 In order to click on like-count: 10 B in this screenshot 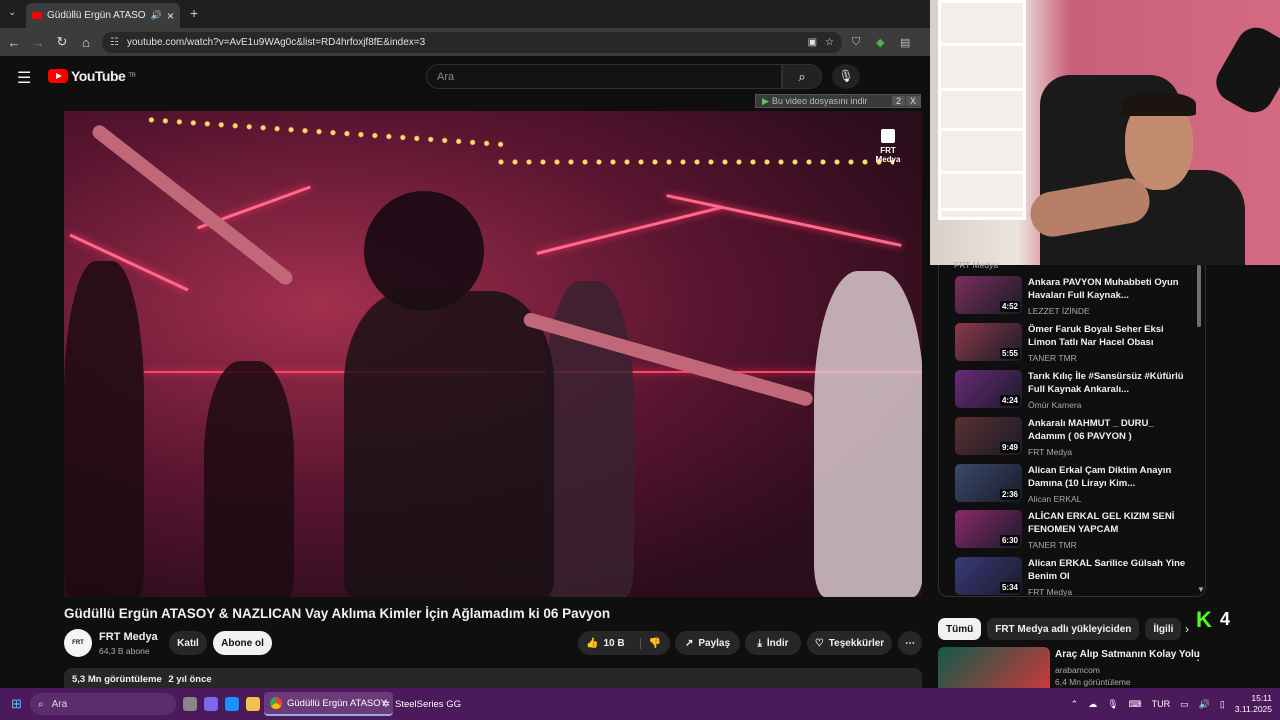, I will do `click(613, 643)`.